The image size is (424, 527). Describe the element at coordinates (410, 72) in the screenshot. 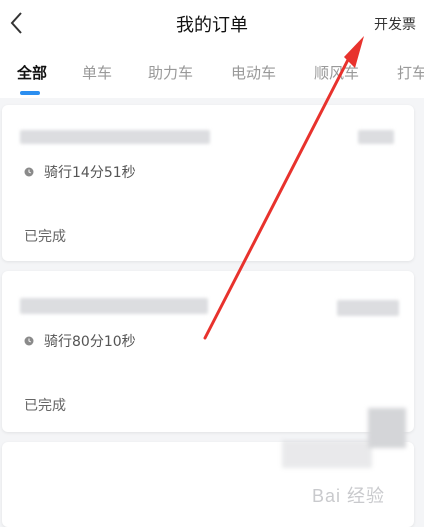

I see `tab-taxi: 打车` at that location.